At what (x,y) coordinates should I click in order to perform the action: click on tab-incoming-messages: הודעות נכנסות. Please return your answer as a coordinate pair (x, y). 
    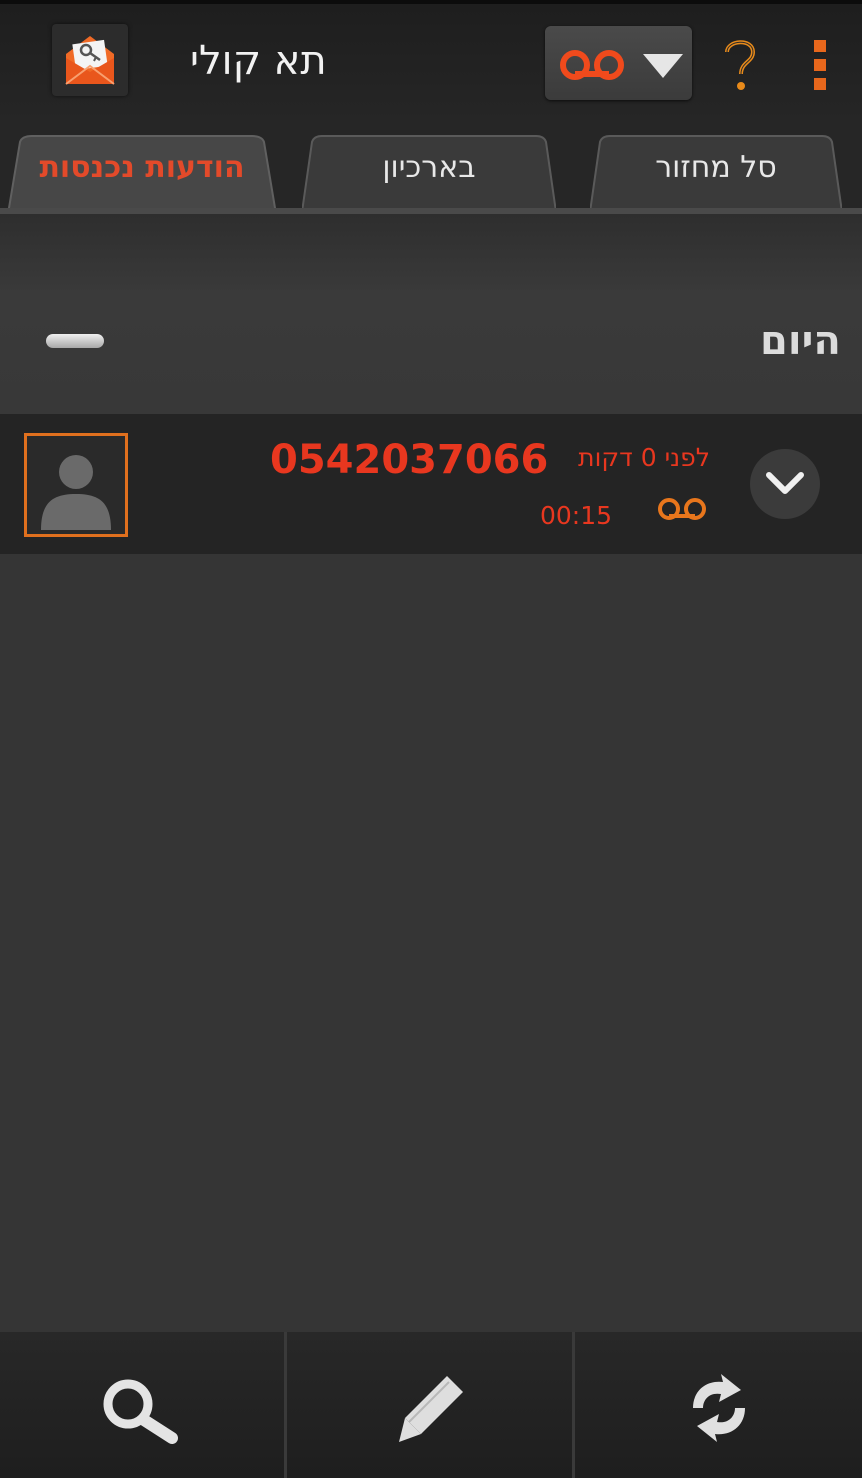
    Looking at the image, I should click on (142, 174).